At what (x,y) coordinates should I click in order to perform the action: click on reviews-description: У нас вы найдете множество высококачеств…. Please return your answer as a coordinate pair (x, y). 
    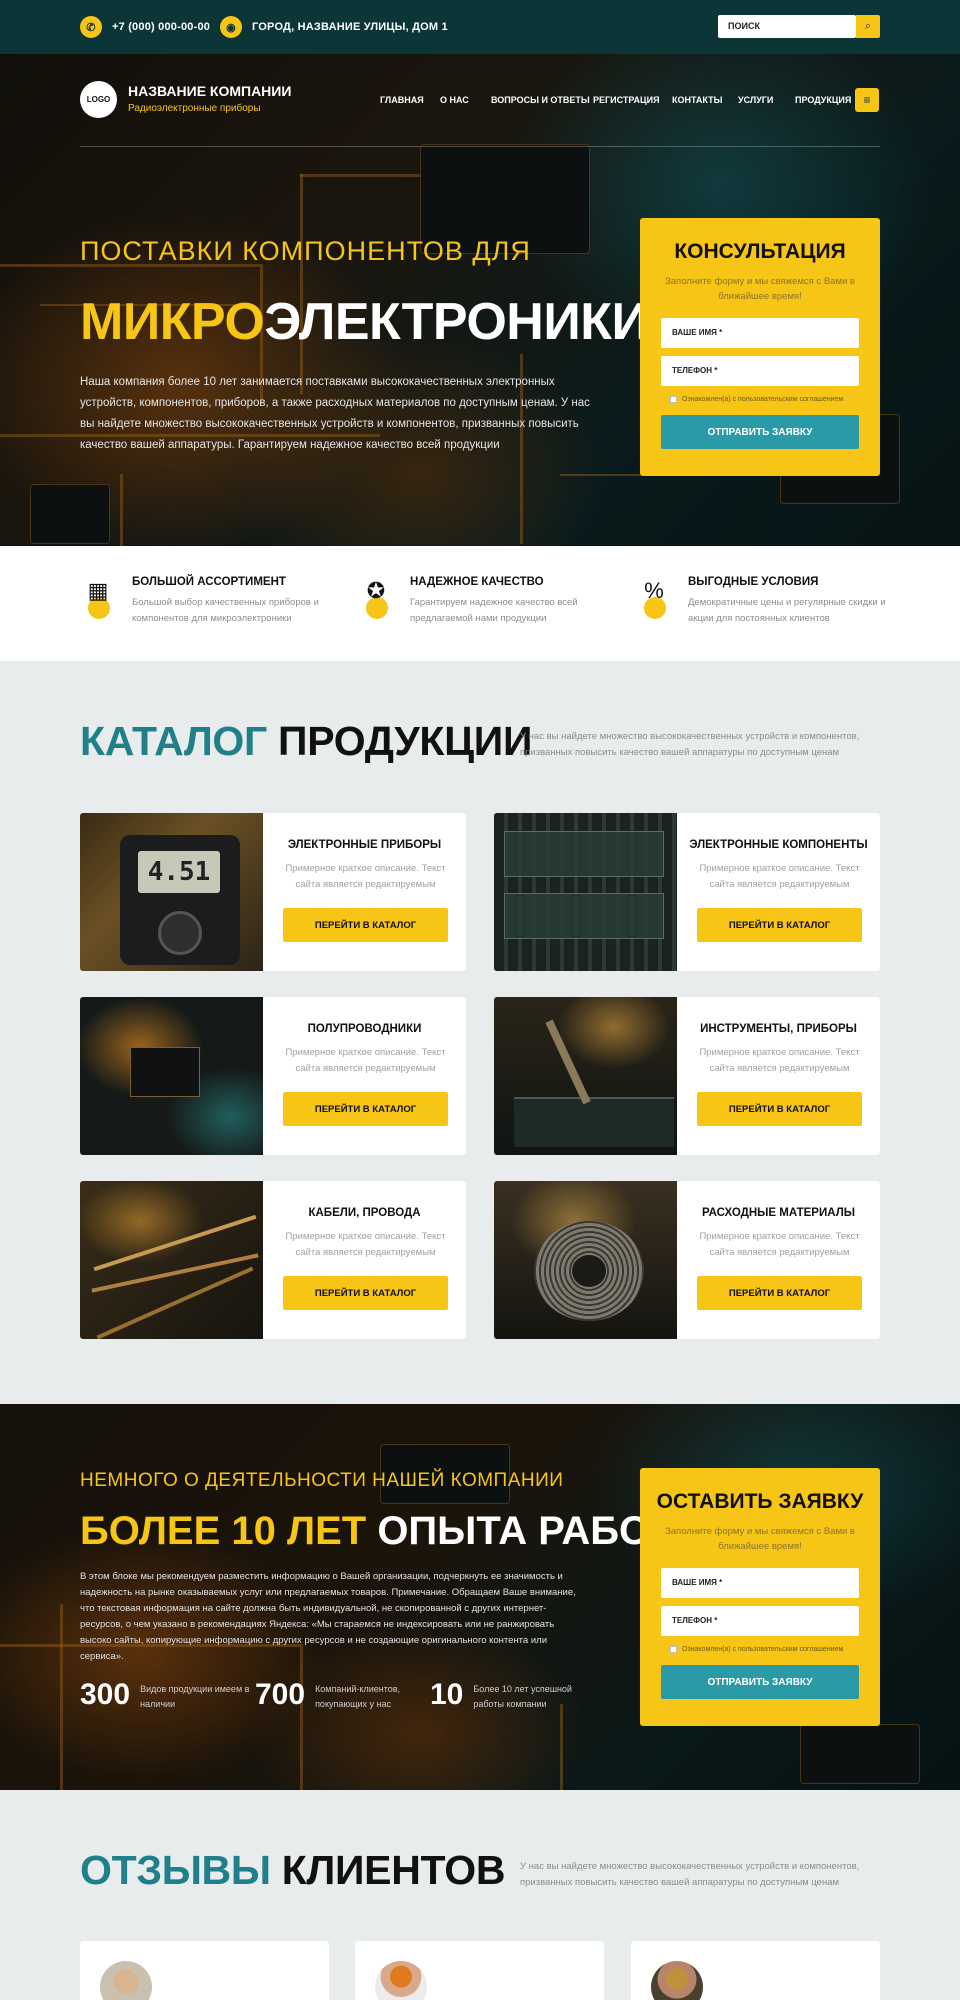
    Looking at the image, I should click on (690, 1874).